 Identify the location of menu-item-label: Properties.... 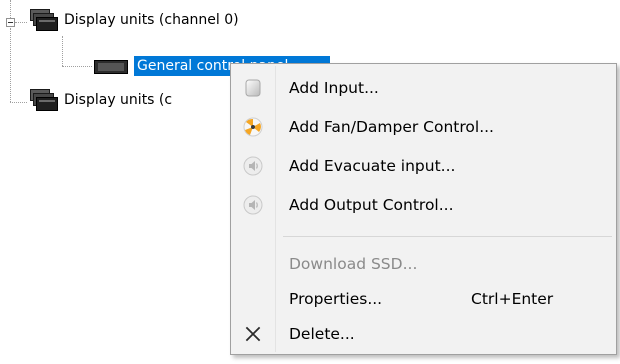
(336, 299).